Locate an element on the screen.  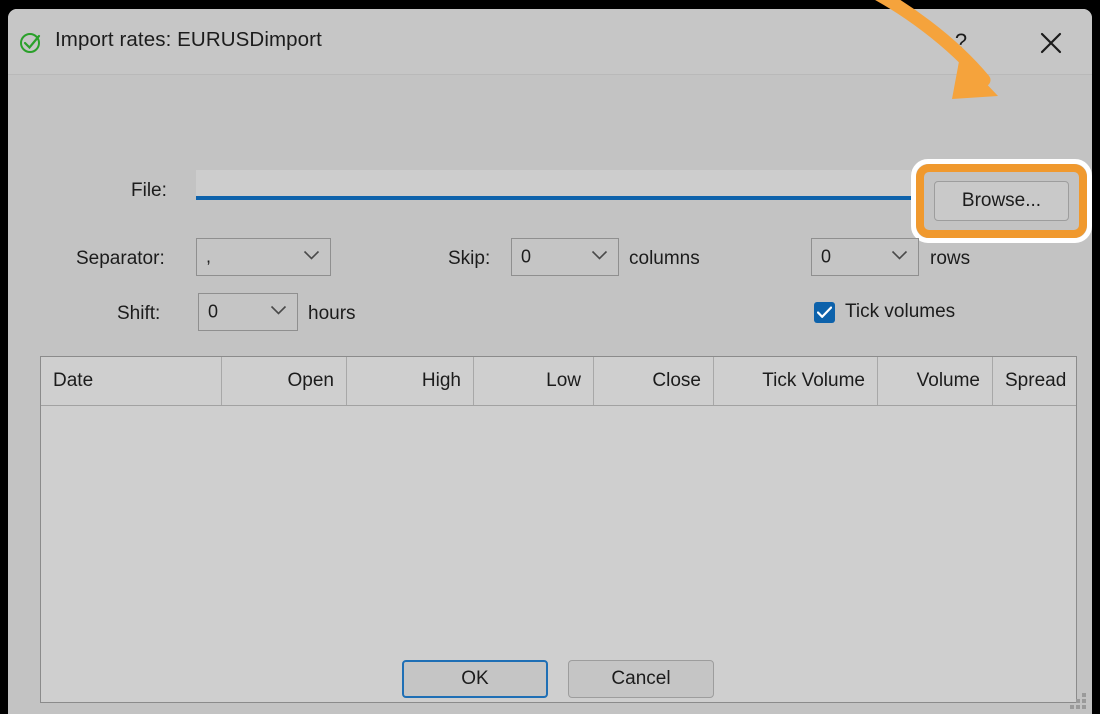
column-header-volume: Volume is located at coordinates (934, 381).